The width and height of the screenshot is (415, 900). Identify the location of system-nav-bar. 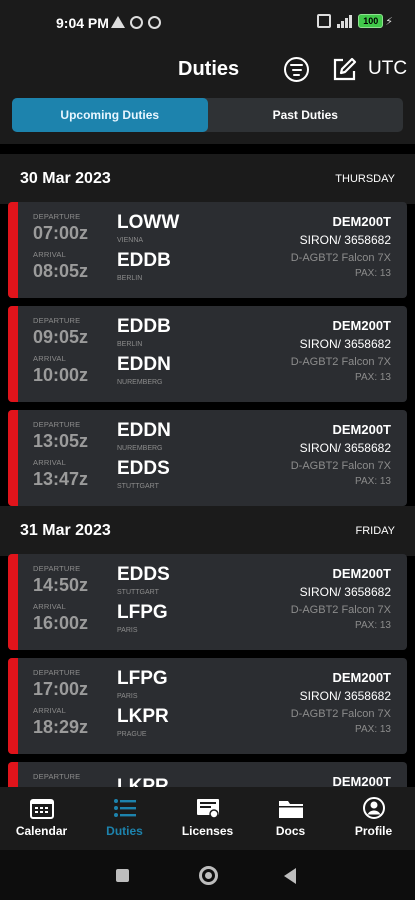
(207, 875).